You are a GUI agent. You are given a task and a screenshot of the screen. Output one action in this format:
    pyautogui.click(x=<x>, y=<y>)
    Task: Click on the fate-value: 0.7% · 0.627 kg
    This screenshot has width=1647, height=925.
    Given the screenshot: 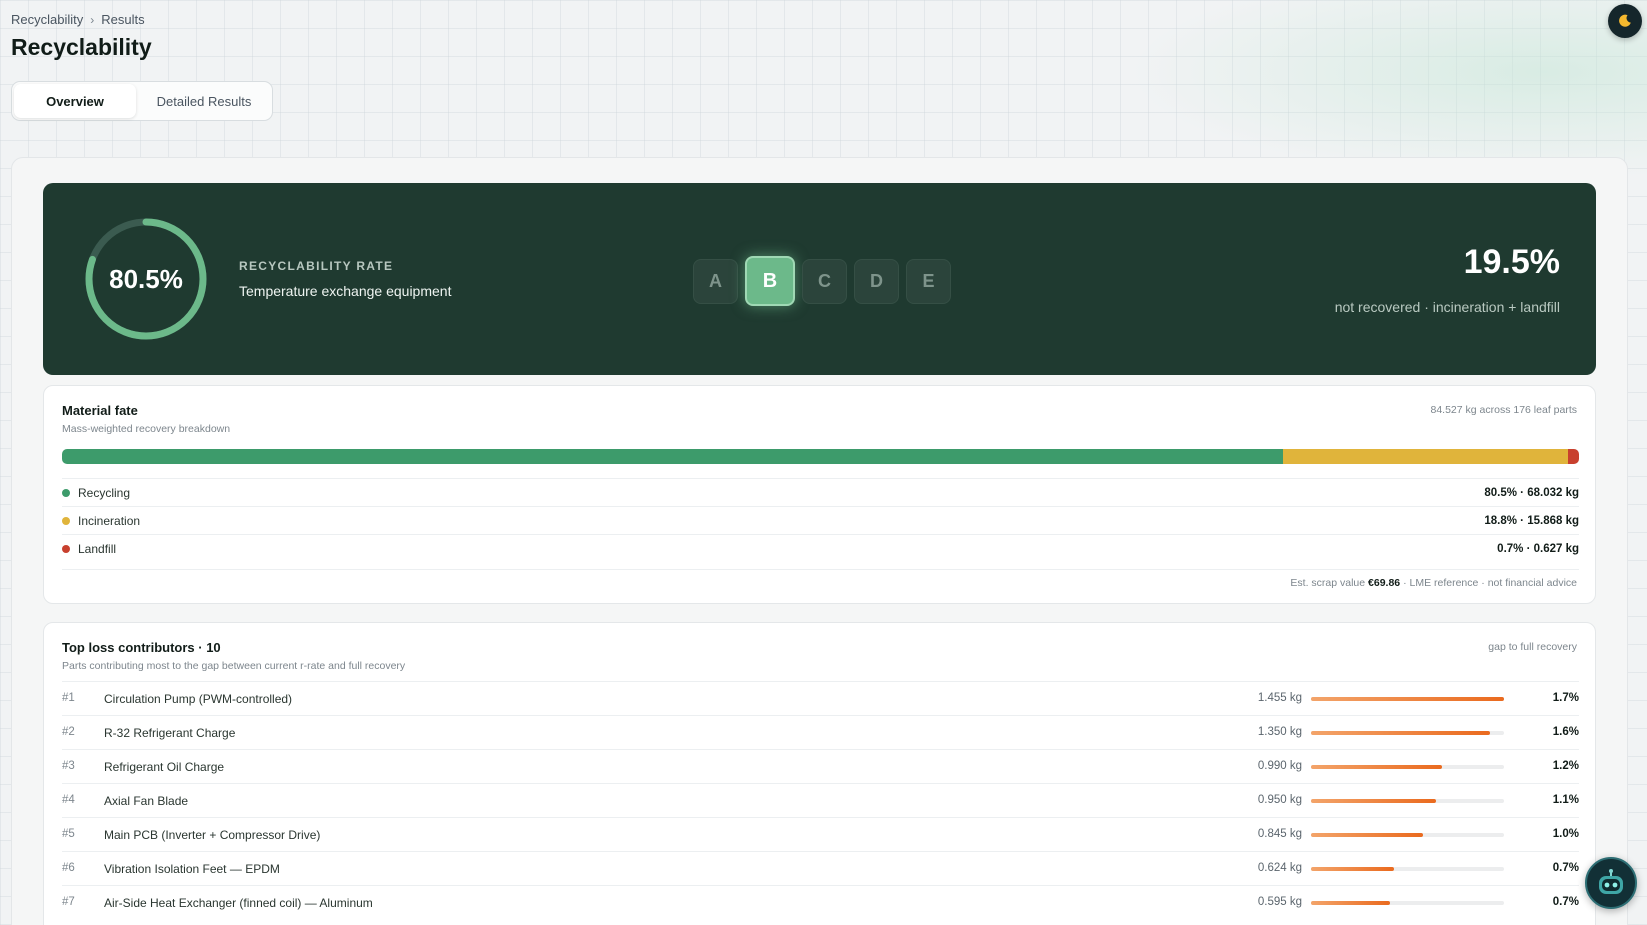 What is the action you would take?
    pyautogui.click(x=1538, y=548)
    